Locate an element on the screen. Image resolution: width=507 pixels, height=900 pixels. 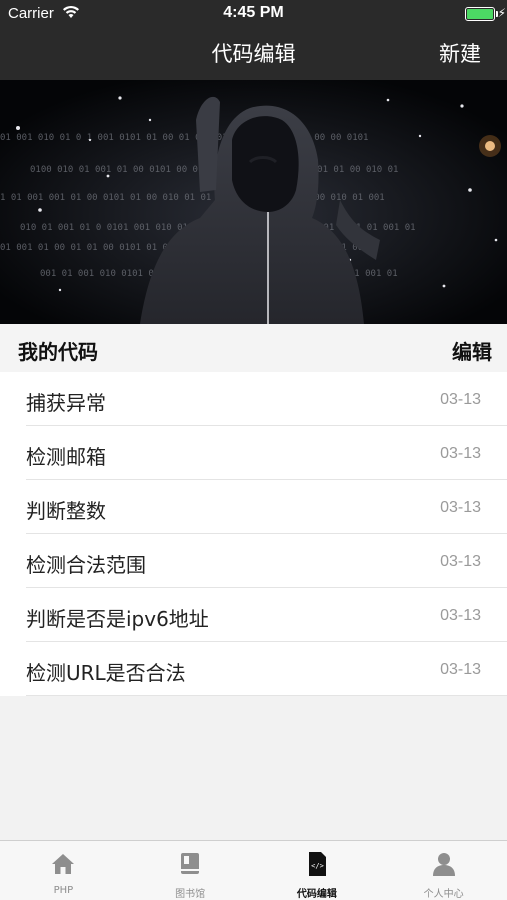
item-name: 判断是否是ipv6地址 is located at coordinates (117, 619).